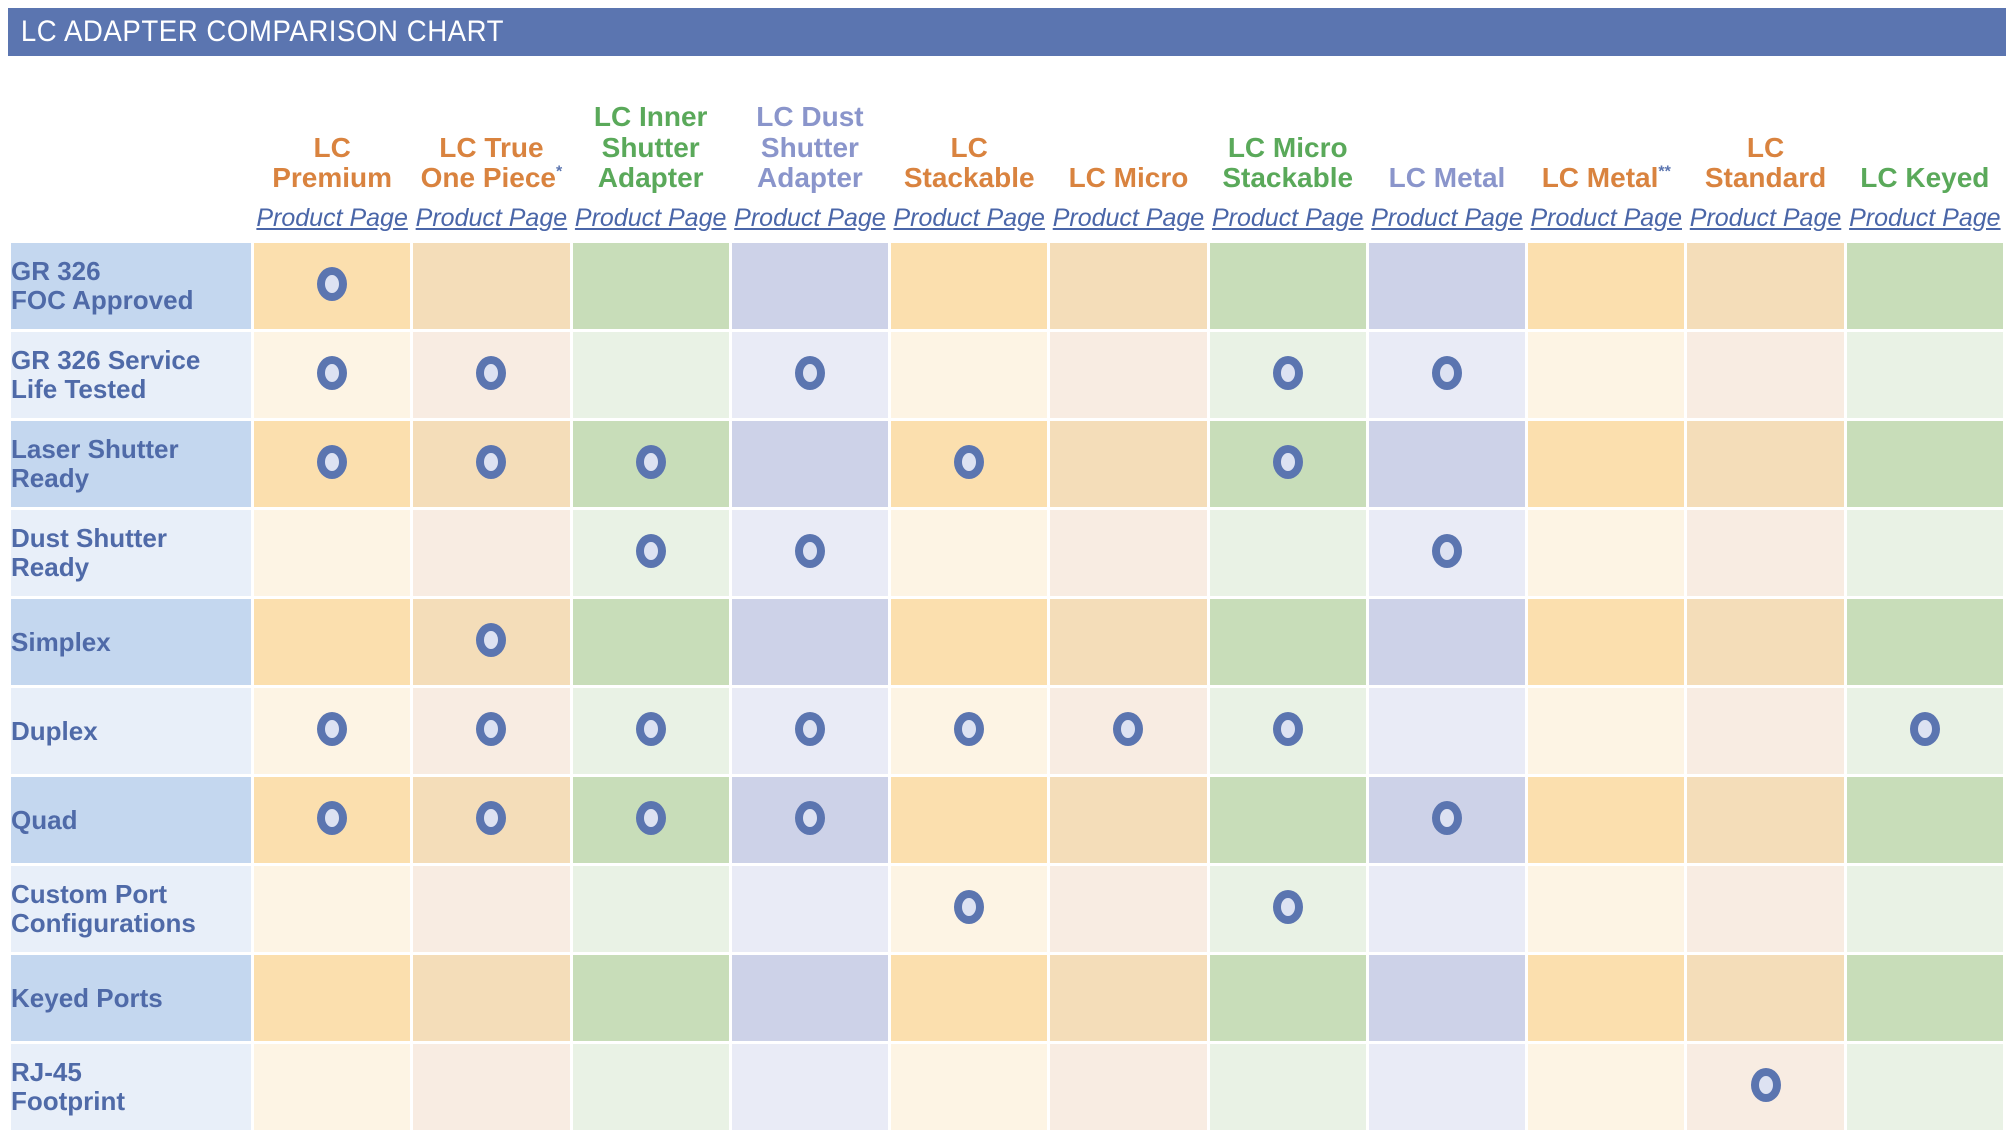 The width and height of the screenshot is (2014, 1136). I want to click on product-page-link-cell-10: Product Page, so click(1765, 218).